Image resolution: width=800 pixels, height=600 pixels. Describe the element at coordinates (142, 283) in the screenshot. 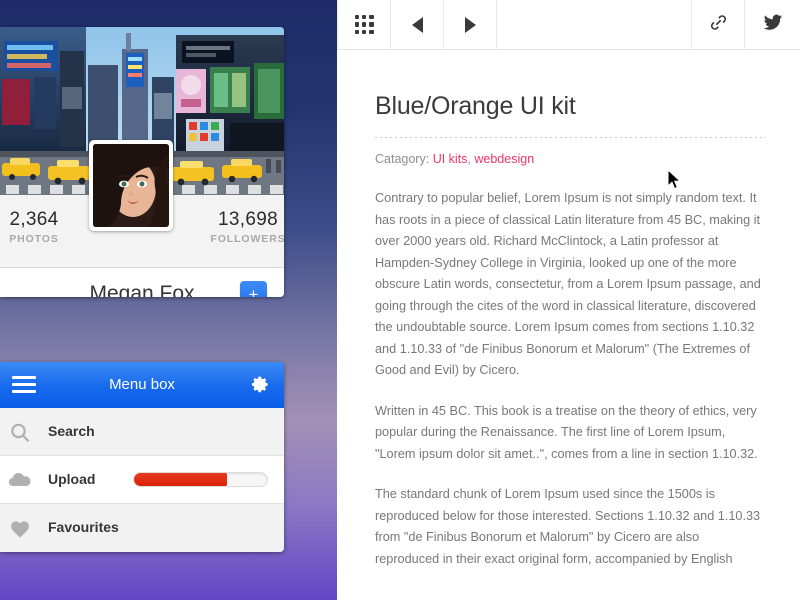

I see `profile-name-row: Megan Fox +` at that location.